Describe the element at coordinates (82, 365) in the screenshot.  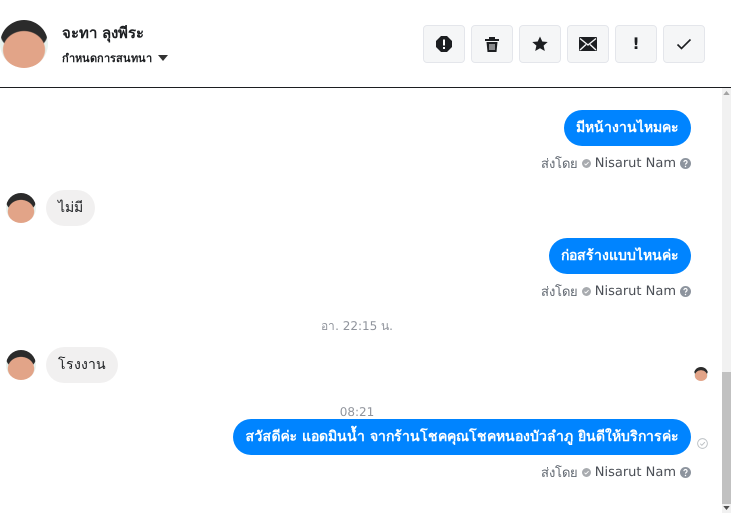
I see `incoming-message: โรงงาน` at that location.